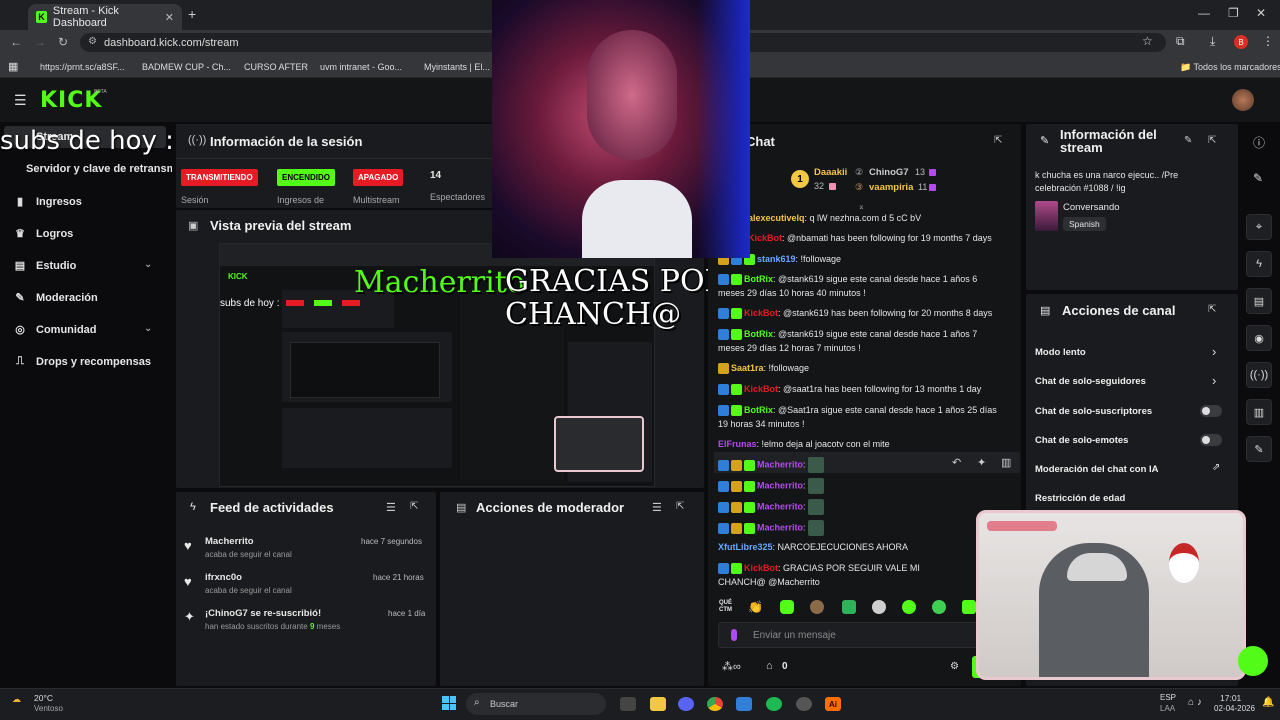 The width and height of the screenshot is (1280, 720). I want to click on sidebar-item-moderacion: ✎ Moderación, so click(55, 298).